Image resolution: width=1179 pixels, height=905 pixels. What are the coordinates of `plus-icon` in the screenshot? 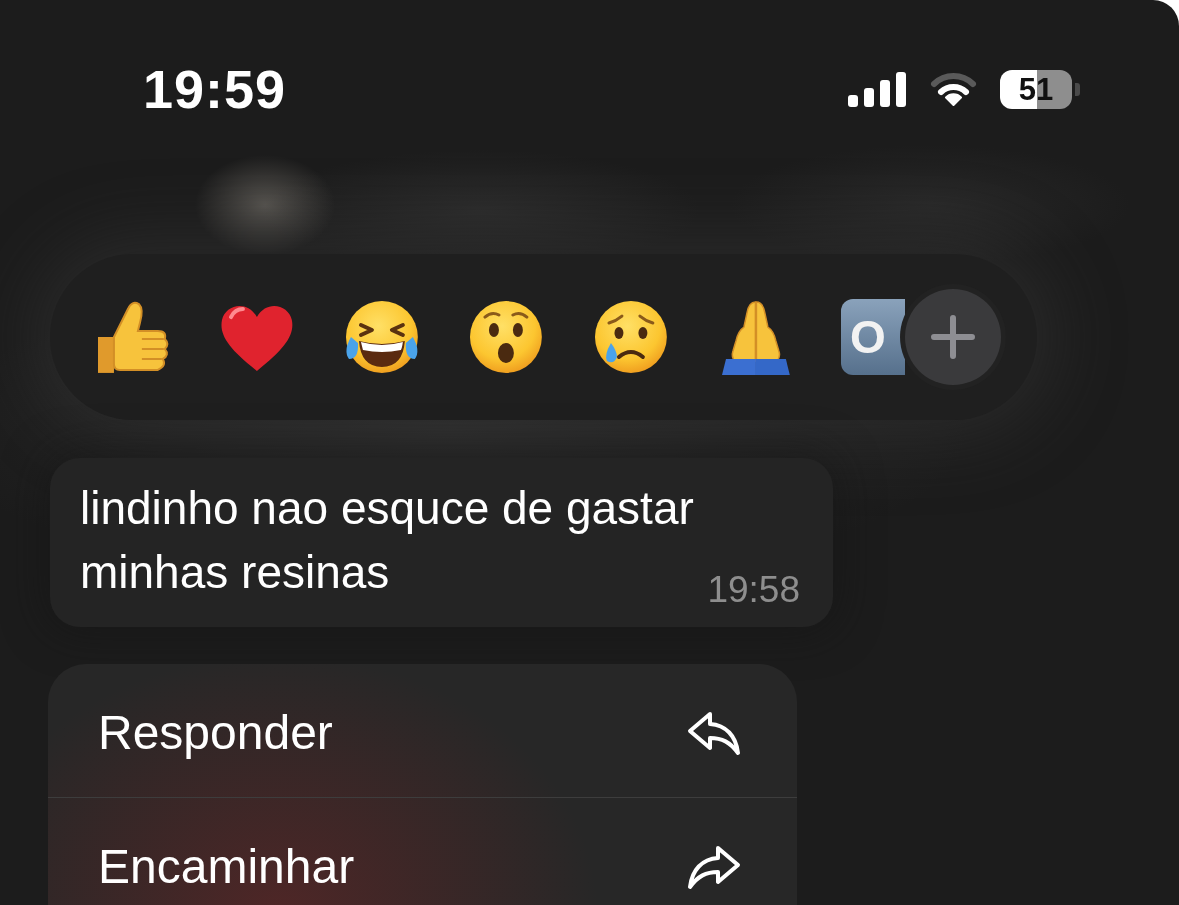 It's located at (952, 337).